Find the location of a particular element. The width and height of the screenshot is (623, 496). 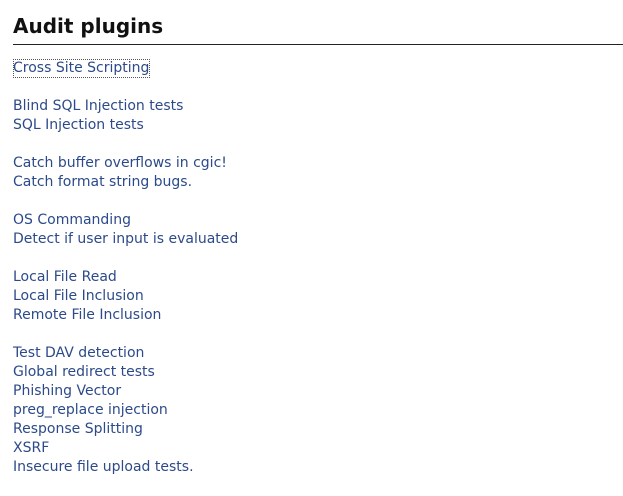

plugin-link-preg-replace: preg_replace injection is located at coordinates (90, 410).